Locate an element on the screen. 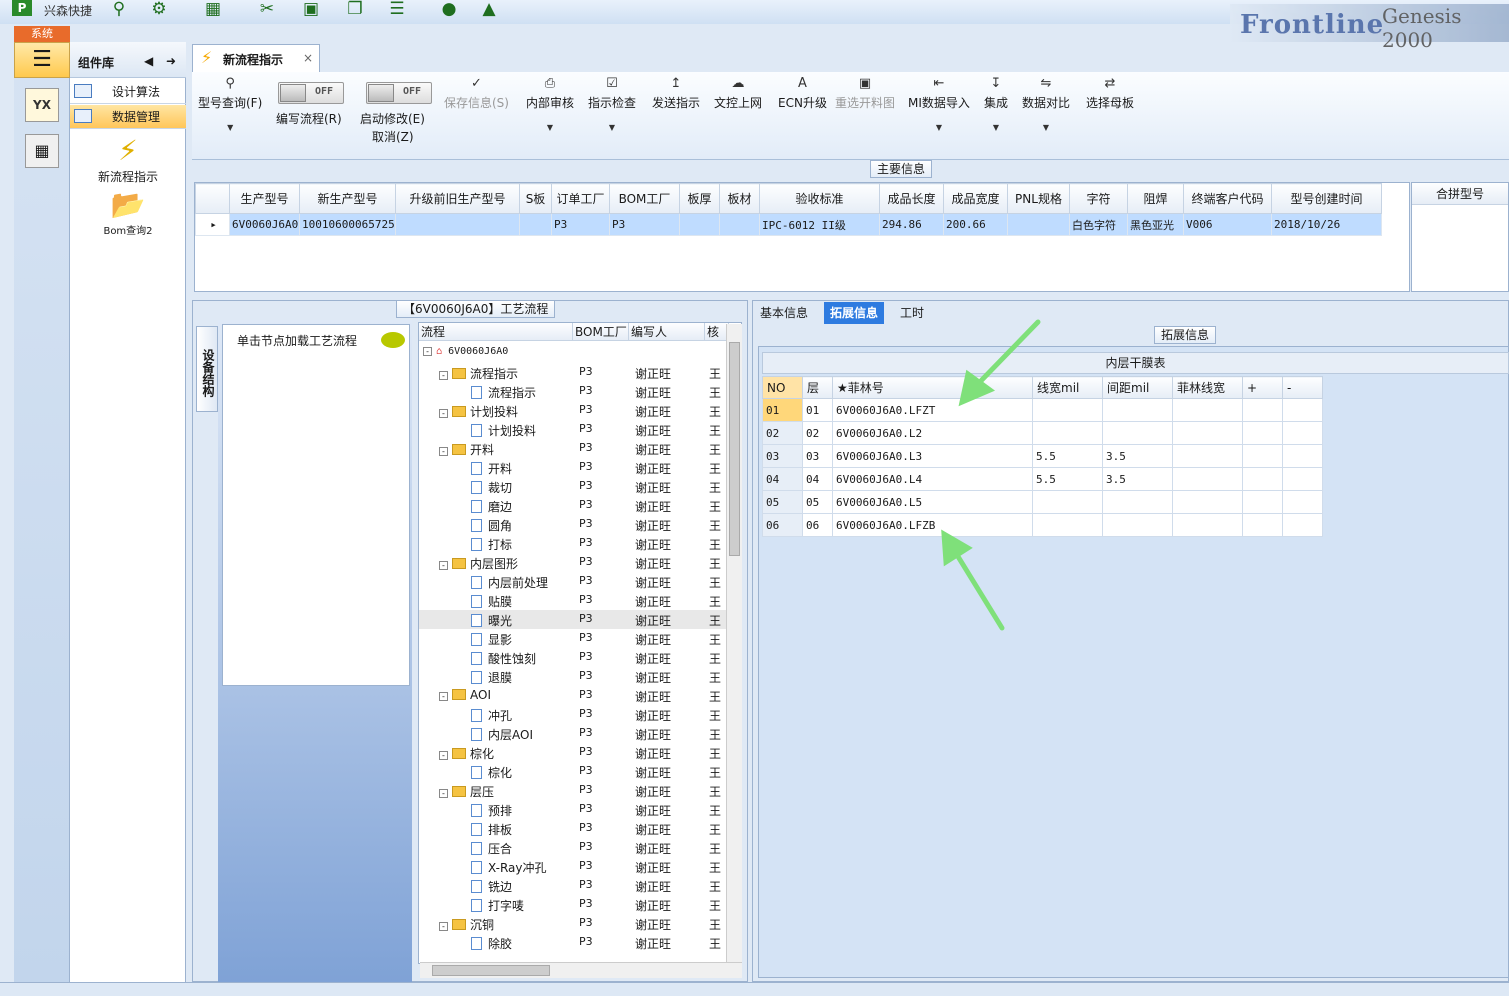 Image resolution: width=1509 pixels, height=996 pixels. tree-leaf-node: 流程指示 P3 谢正旺 王 is located at coordinates (574, 391).